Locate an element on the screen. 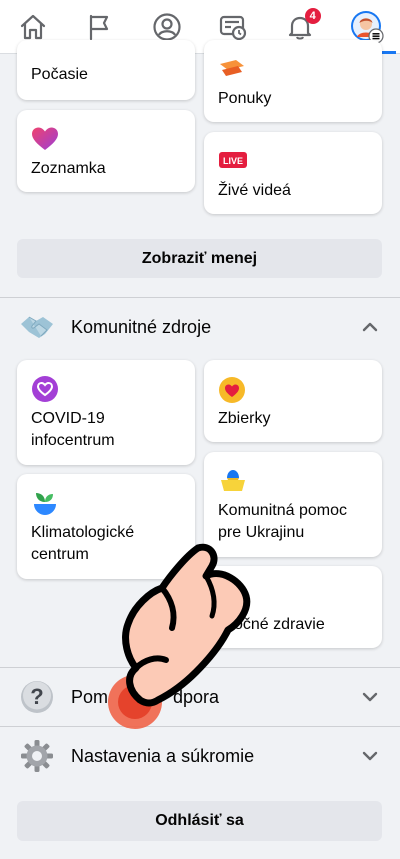 The image size is (400, 859). help-and-support-label: Pom dpora is located at coordinates (216, 697).